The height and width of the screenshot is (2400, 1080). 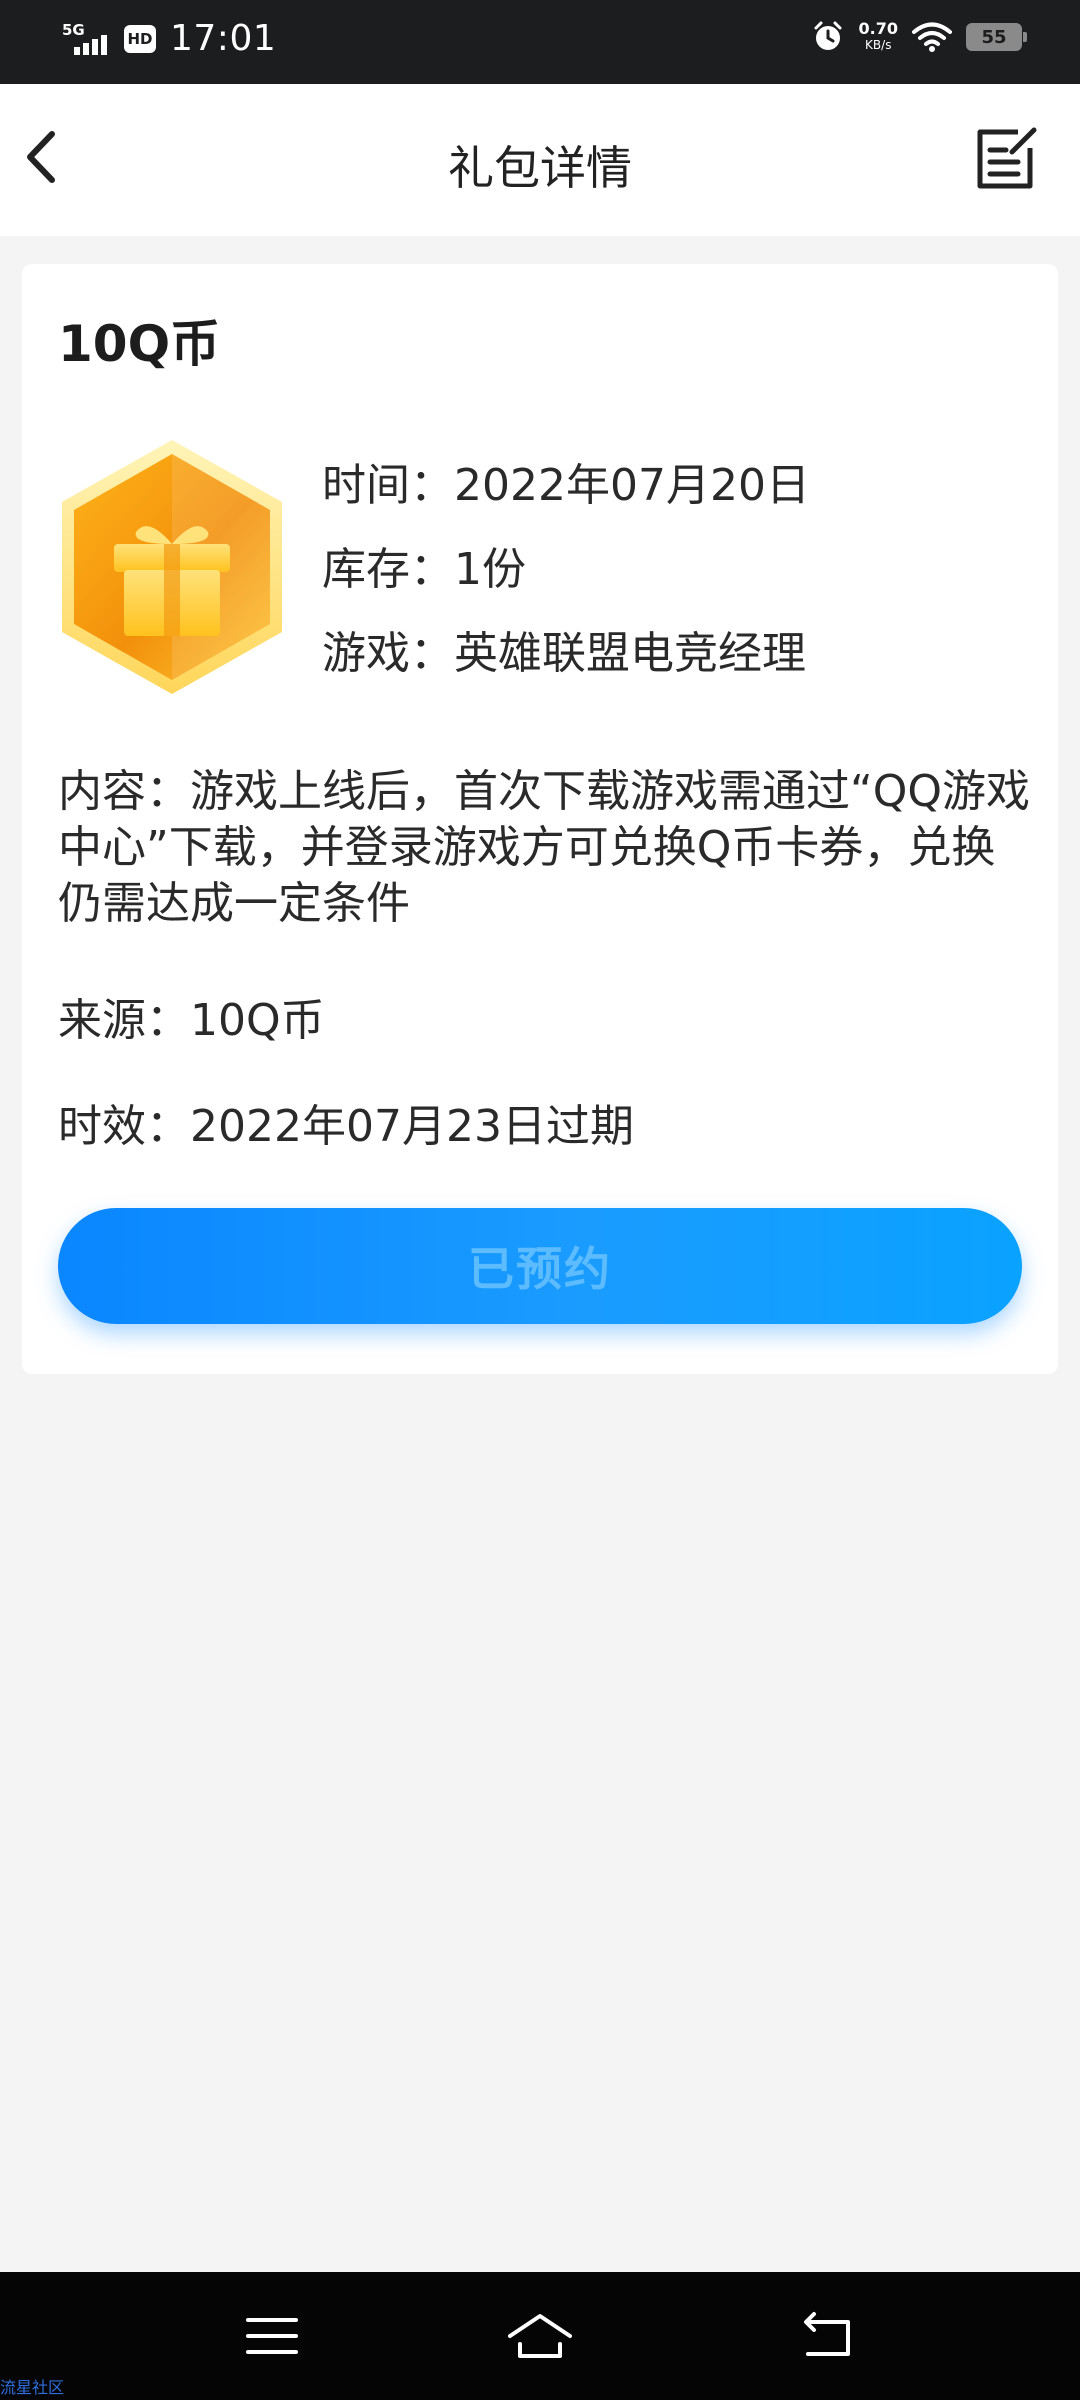 I want to click on edit-note-icon, so click(x=1005, y=159).